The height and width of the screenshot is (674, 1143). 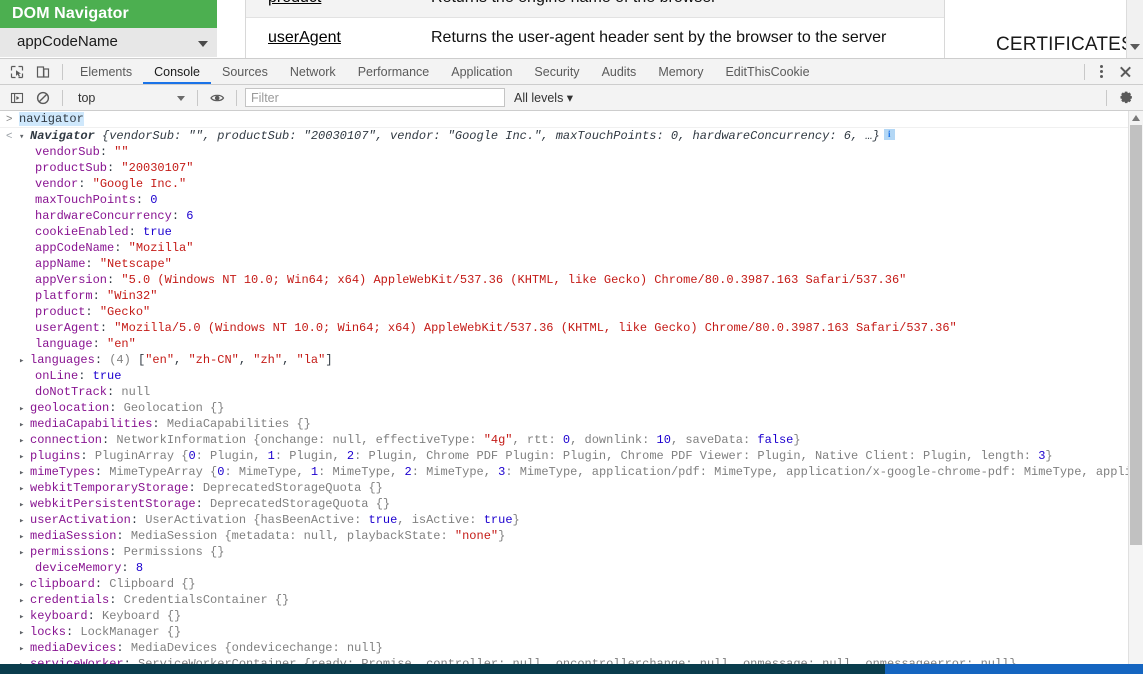 What do you see at coordinates (394, 71) in the screenshot?
I see `tab-performance: Performance` at bounding box center [394, 71].